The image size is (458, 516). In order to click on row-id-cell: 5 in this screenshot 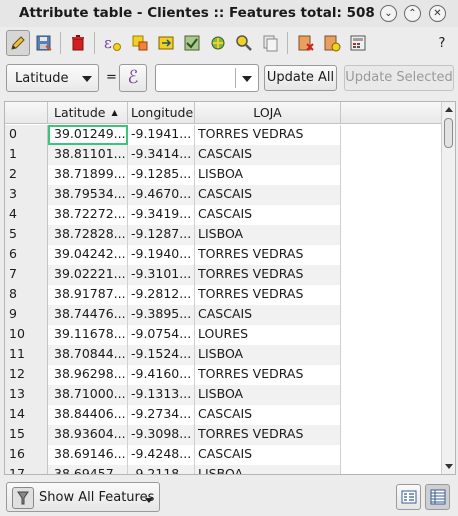, I will do `click(26, 235)`.